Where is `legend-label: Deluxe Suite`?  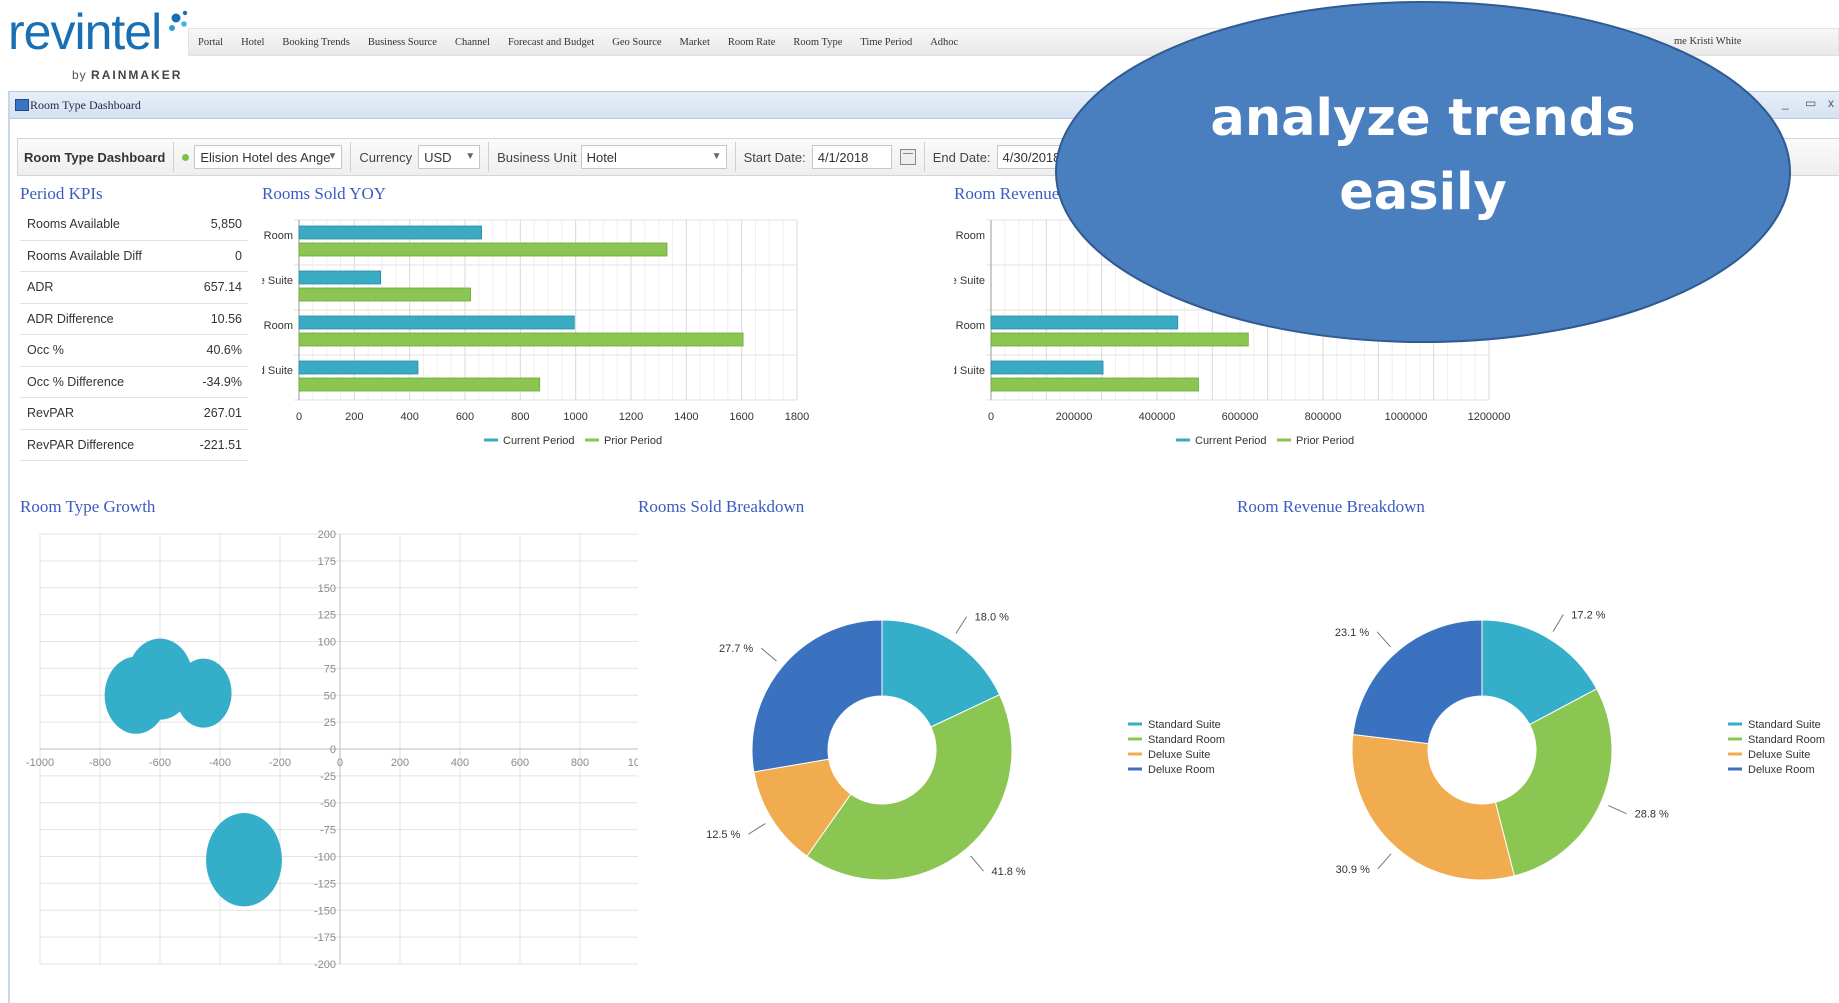
legend-label: Deluxe Suite is located at coordinates (1179, 755).